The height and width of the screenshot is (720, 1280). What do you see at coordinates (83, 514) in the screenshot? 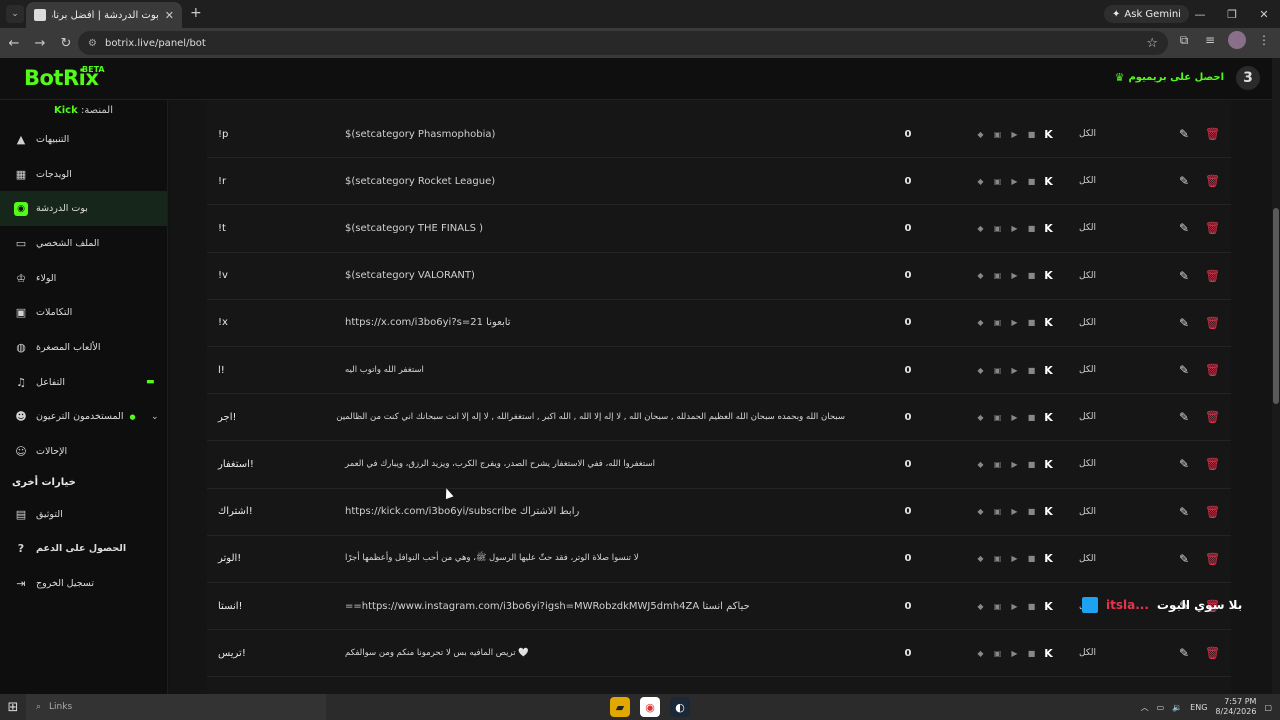
I see `sidebar-item-docs: ▤ التوثيق` at bounding box center [83, 514].